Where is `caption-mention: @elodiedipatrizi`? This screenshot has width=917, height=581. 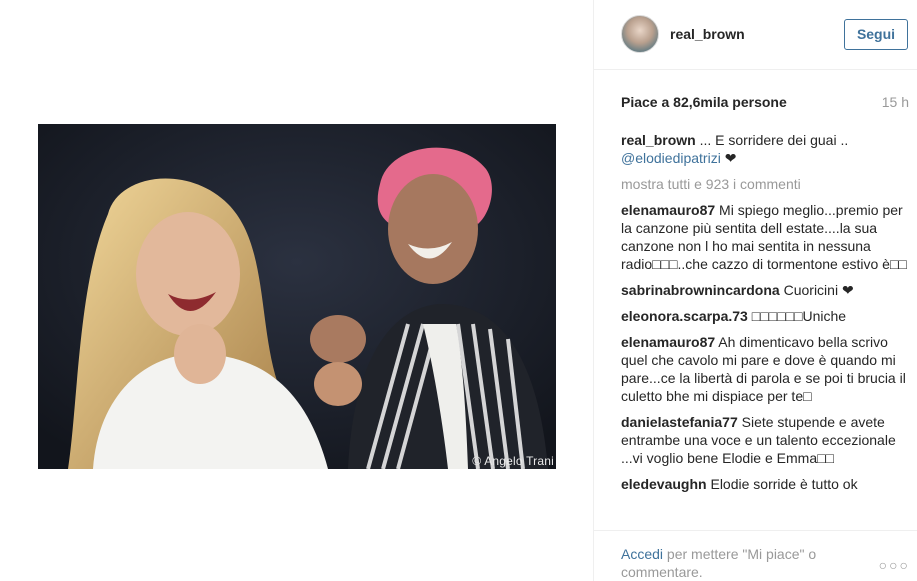
caption-mention: @elodiedipatrizi is located at coordinates (671, 158).